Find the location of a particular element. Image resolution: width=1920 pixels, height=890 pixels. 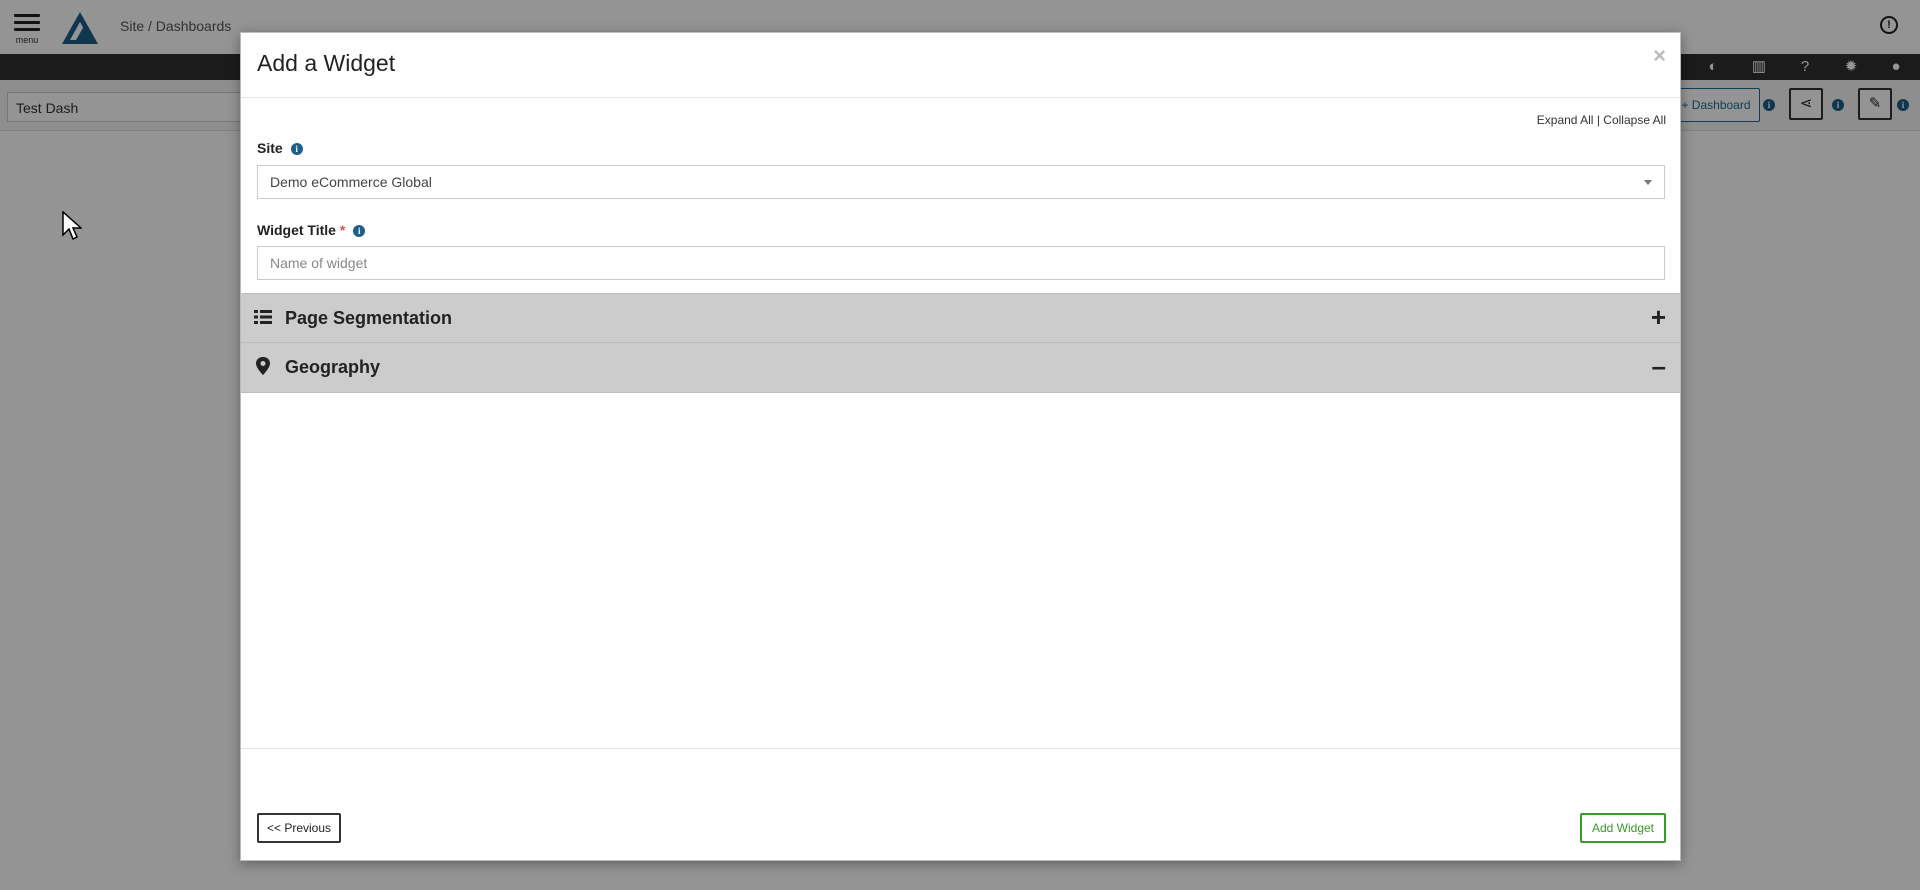

list-icon is located at coordinates (263, 317).